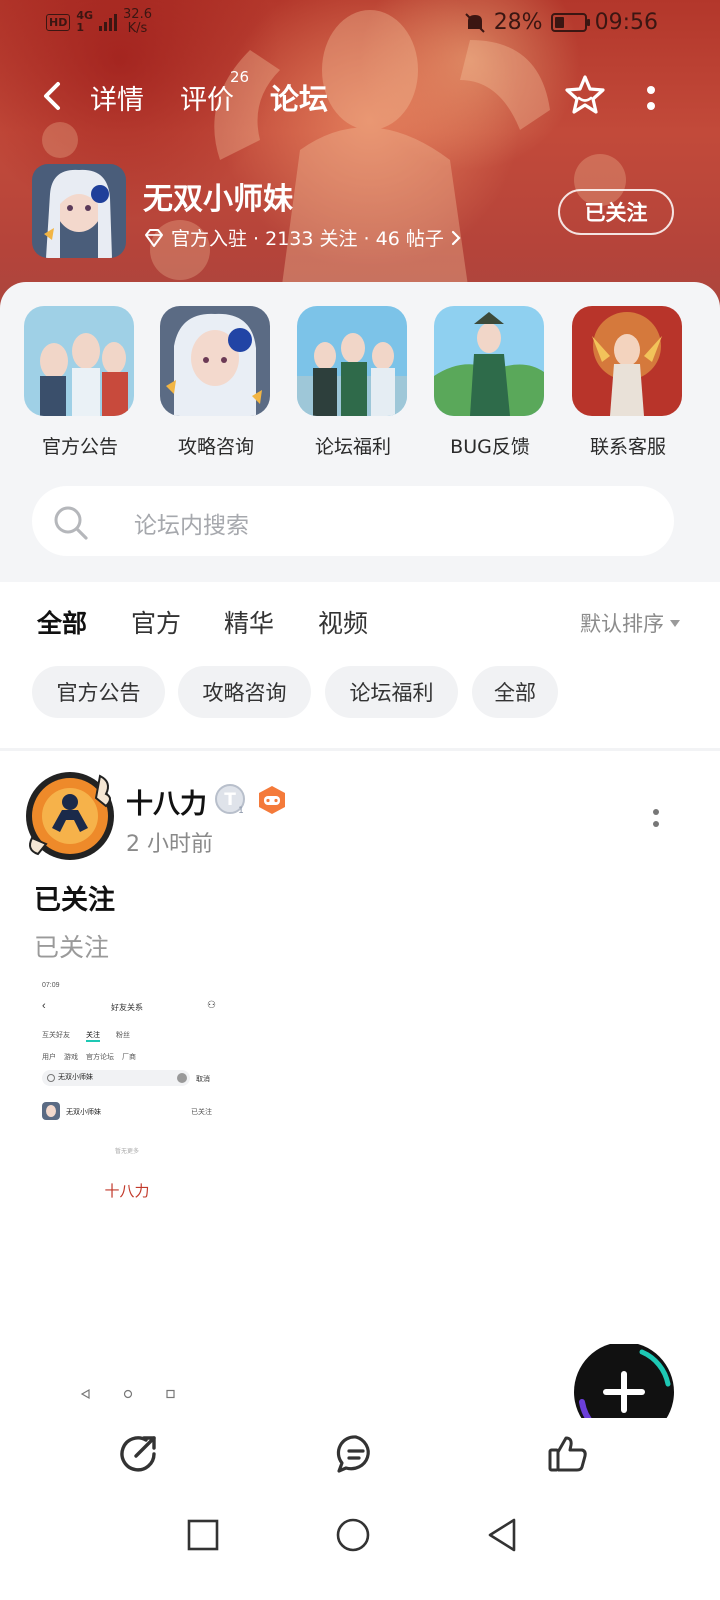  What do you see at coordinates (154, 237) in the screenshot?
I see `diamond-icon` at bounding box center [154, 237].